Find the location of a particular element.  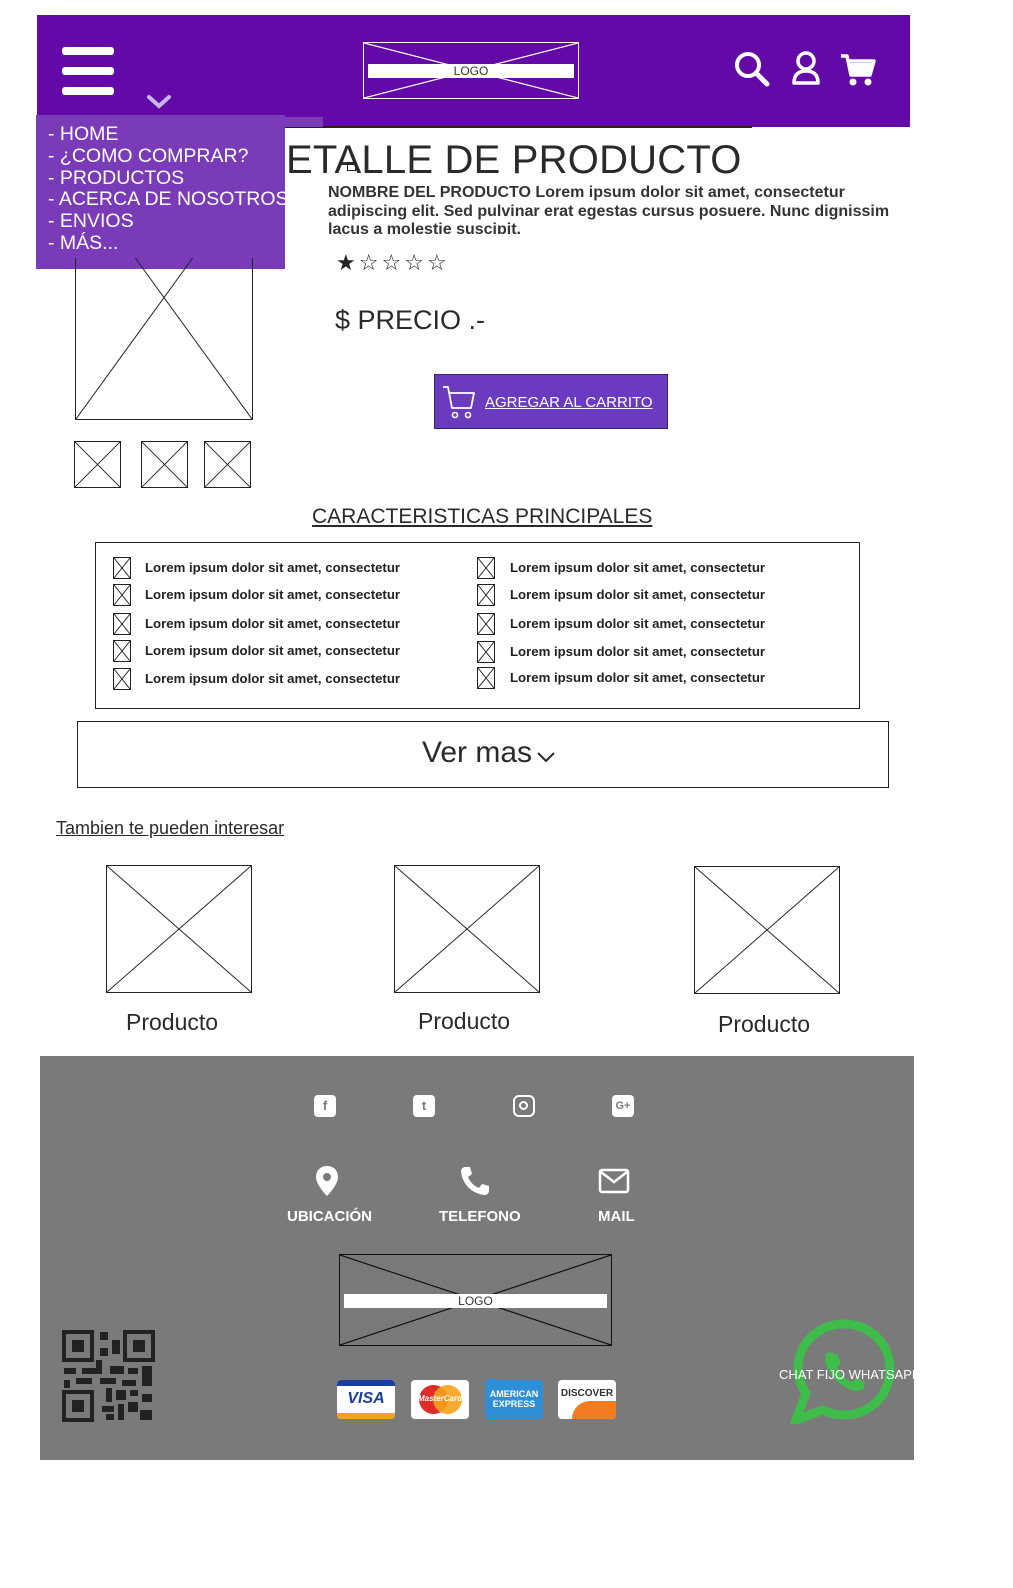

amex-card-icon: AMERICAN EXPRESS is located at coordinates (514, 1399).